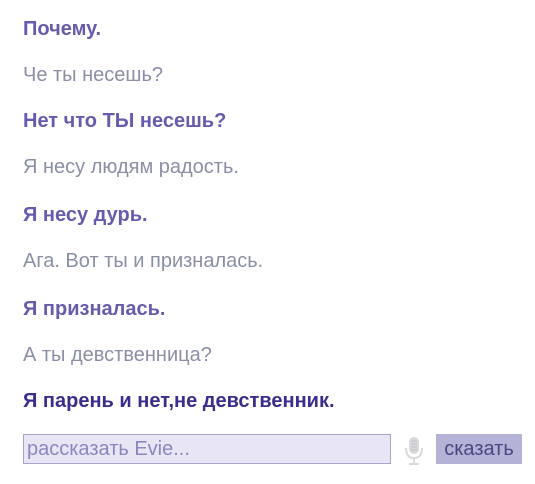 The image size is (535, 484). I want to click on chat-input-row: сказать, so click(273, 450).